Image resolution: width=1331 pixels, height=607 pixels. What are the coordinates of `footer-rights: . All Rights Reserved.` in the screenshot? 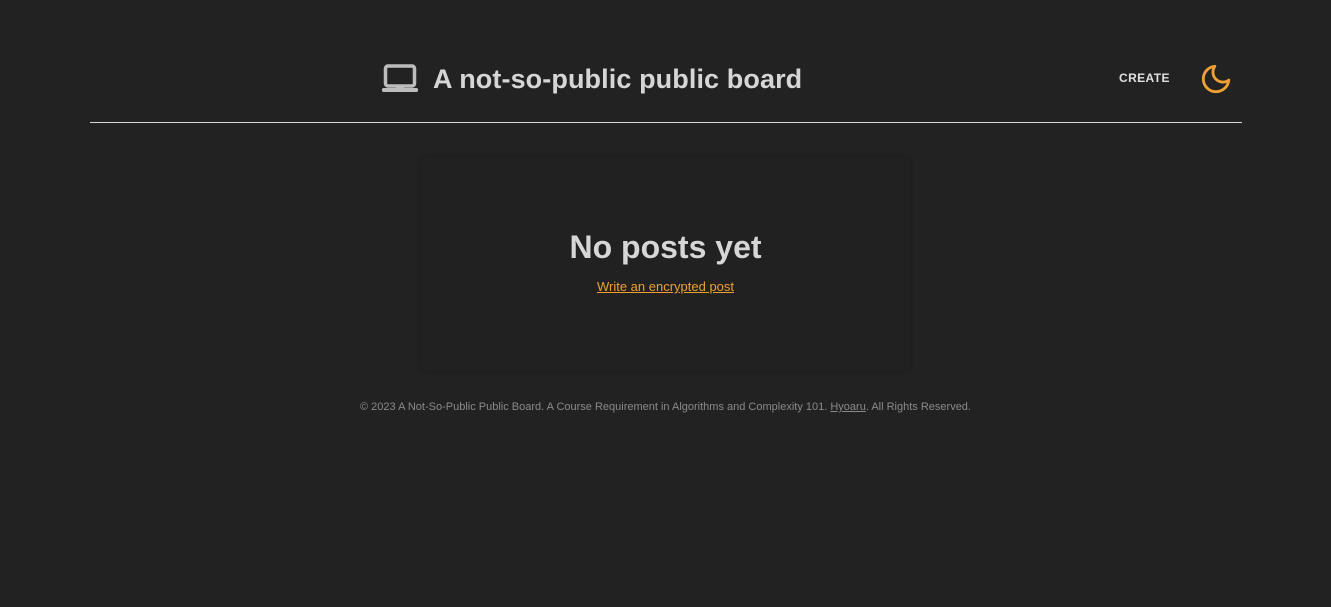 It's located at (918, 407).